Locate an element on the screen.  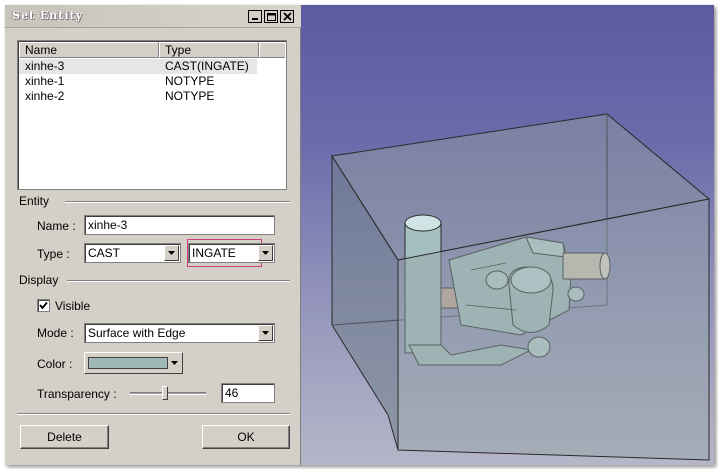
close-icon is located at coordinates (287, 16).